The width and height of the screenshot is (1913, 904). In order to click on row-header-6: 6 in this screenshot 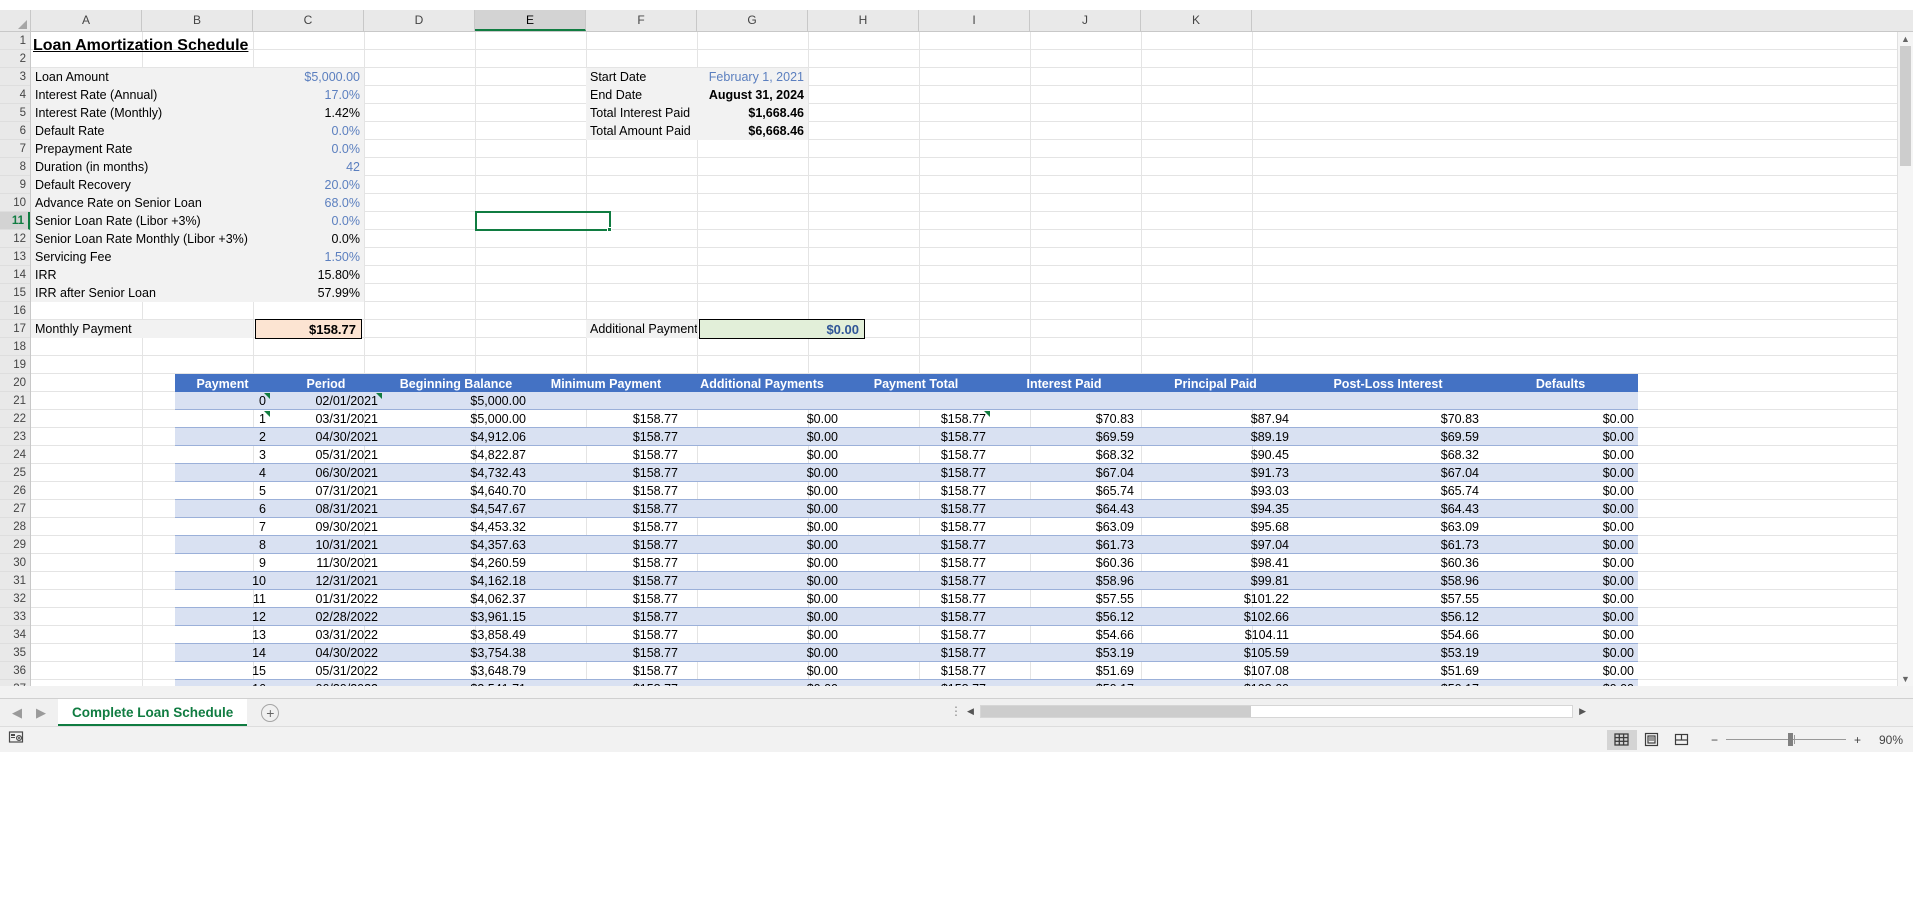, I will do `click(15, 131)`.